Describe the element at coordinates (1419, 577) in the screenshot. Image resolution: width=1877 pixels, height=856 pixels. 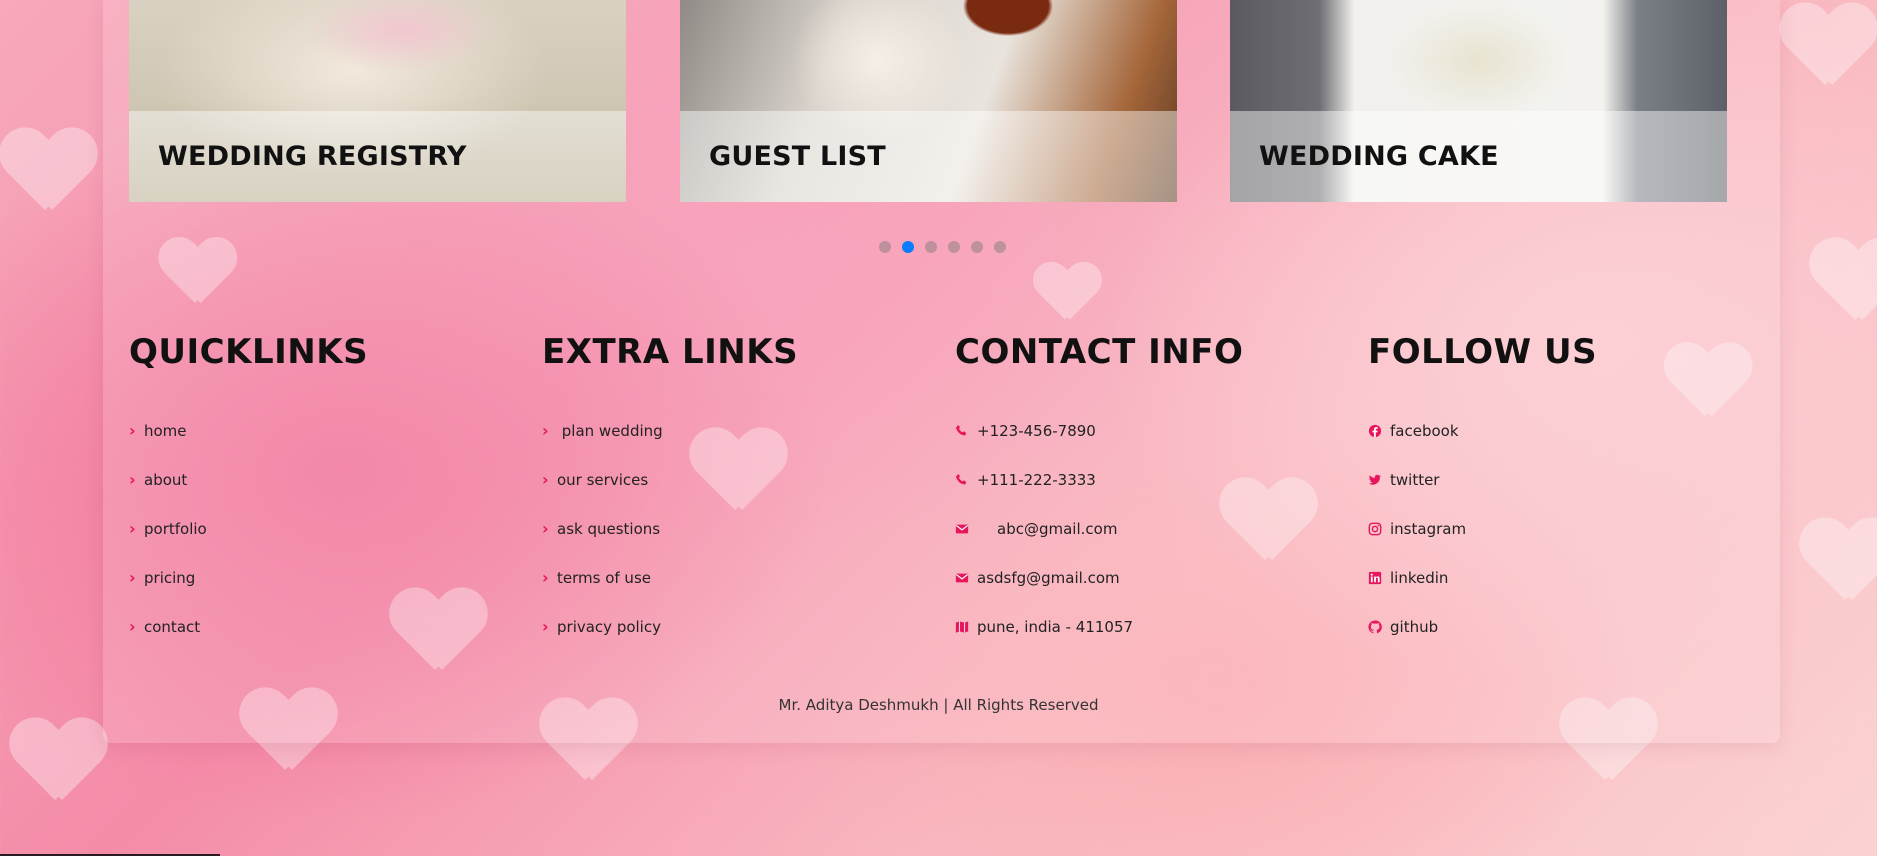
I see `social-label: linkedin` at that location.